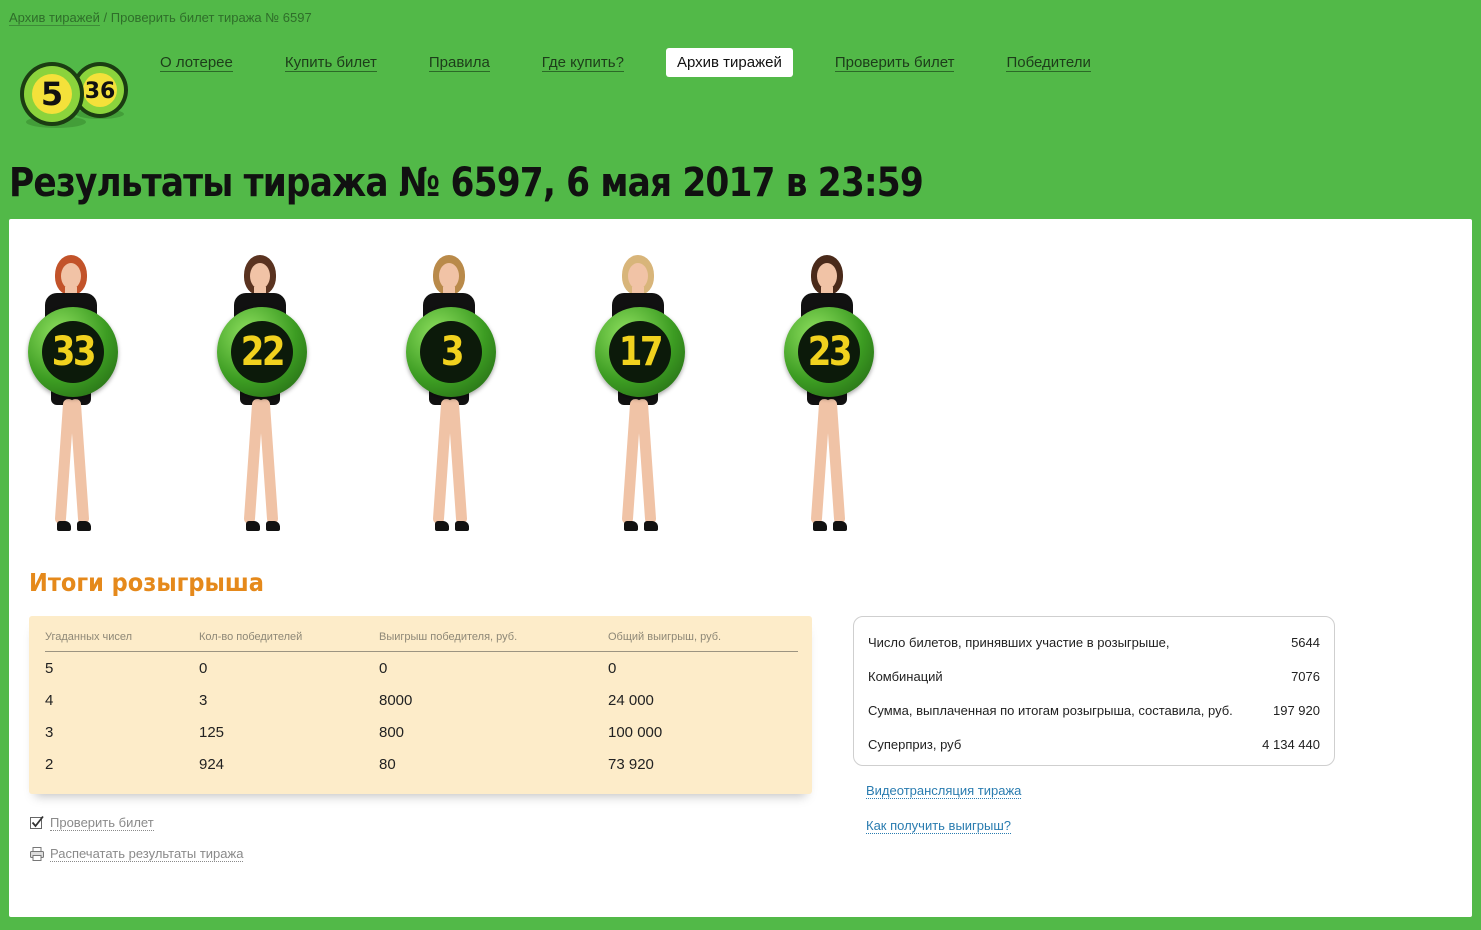  I want to click on checkbox-checked-icon, so click(37, 822).